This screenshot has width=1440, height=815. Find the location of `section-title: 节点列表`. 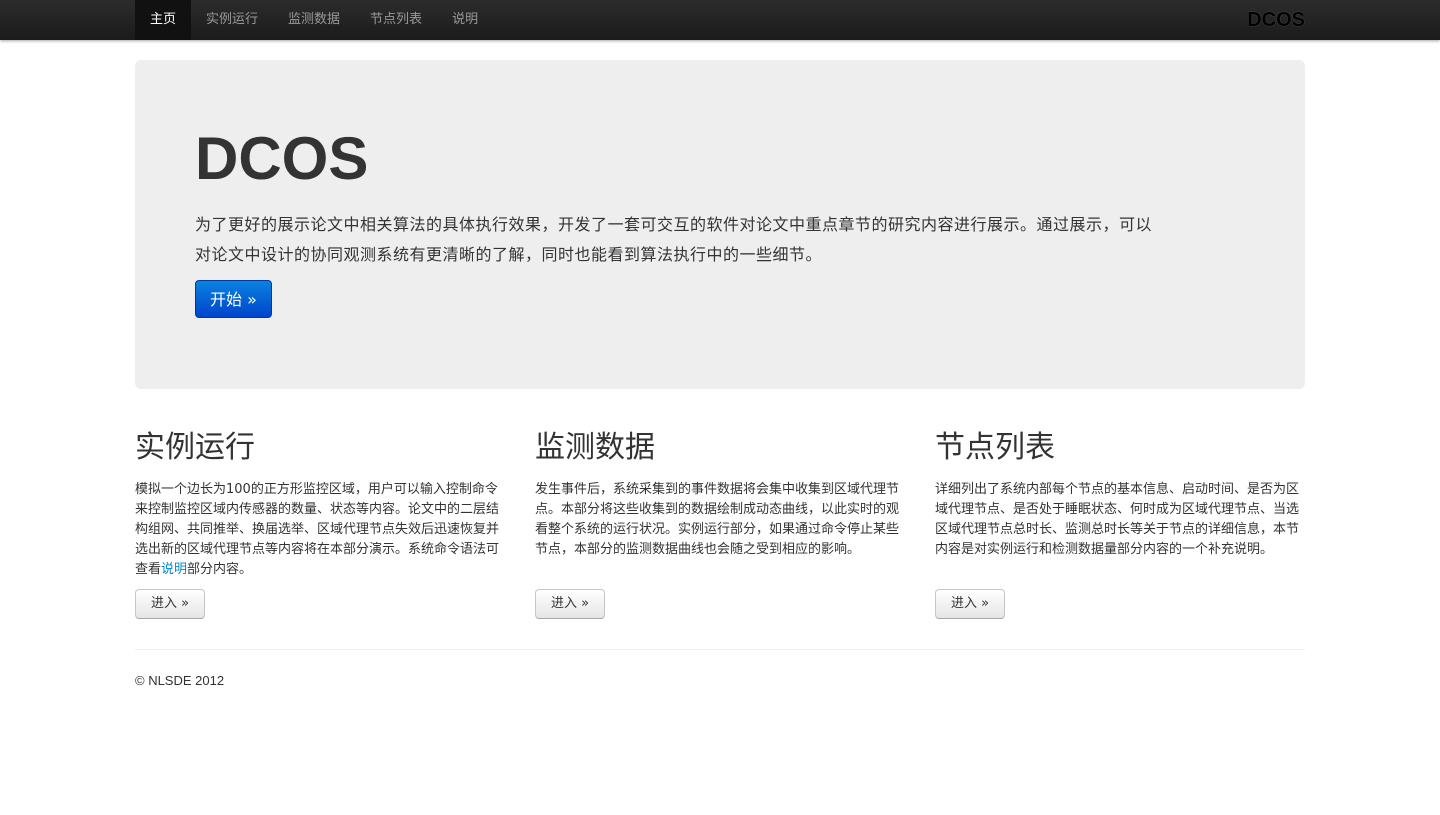

section-title: 节点列表 is located at coordinates (995, 447).